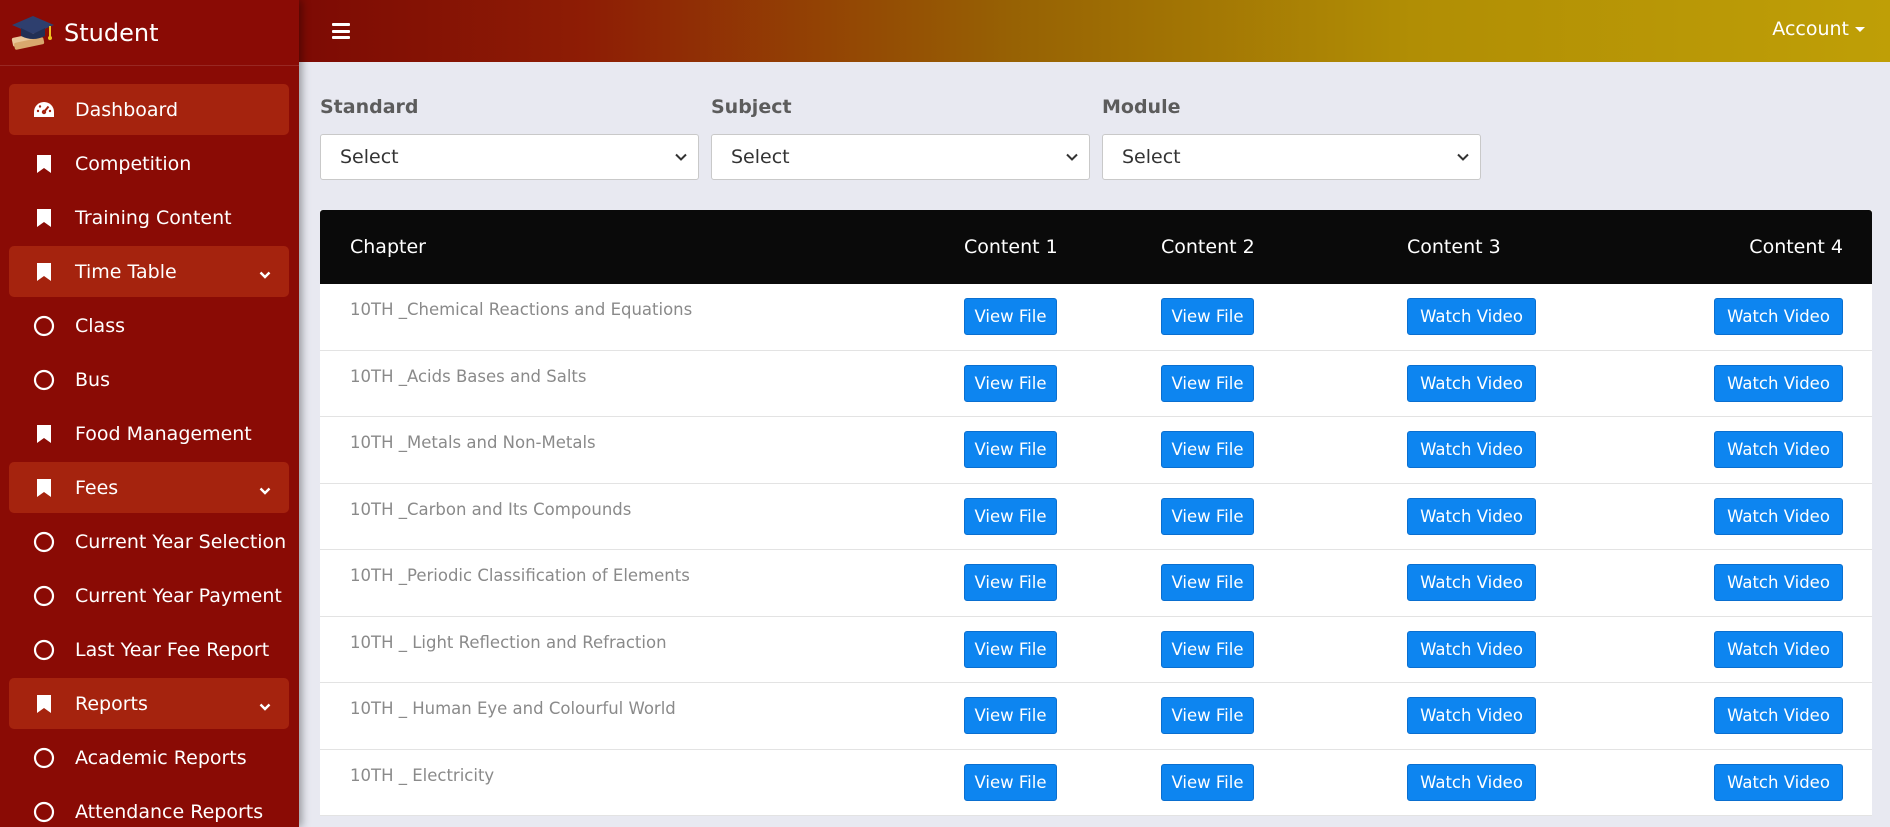 The image size is (1890, 827). What do you see at coordinates (341, 31) in the screenshot?
I see `menu-toggle-icon` at bounding box center [341, 31].